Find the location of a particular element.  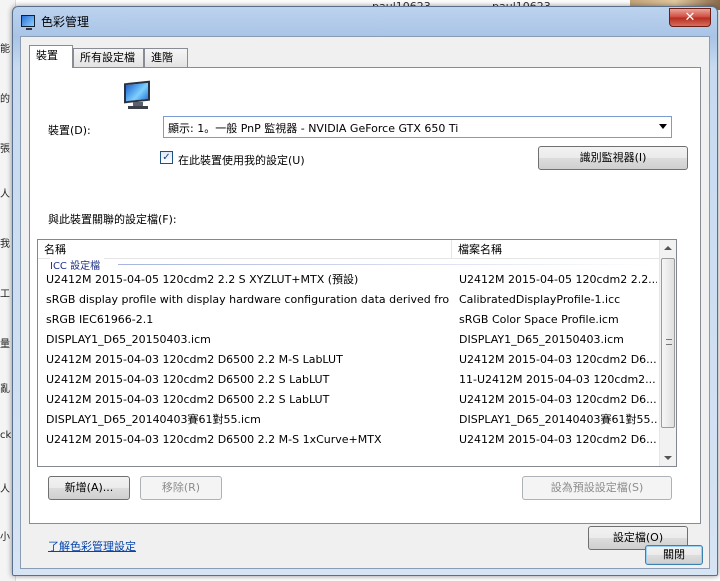

close-button: 關閉 is located at coordinates (674, 555).